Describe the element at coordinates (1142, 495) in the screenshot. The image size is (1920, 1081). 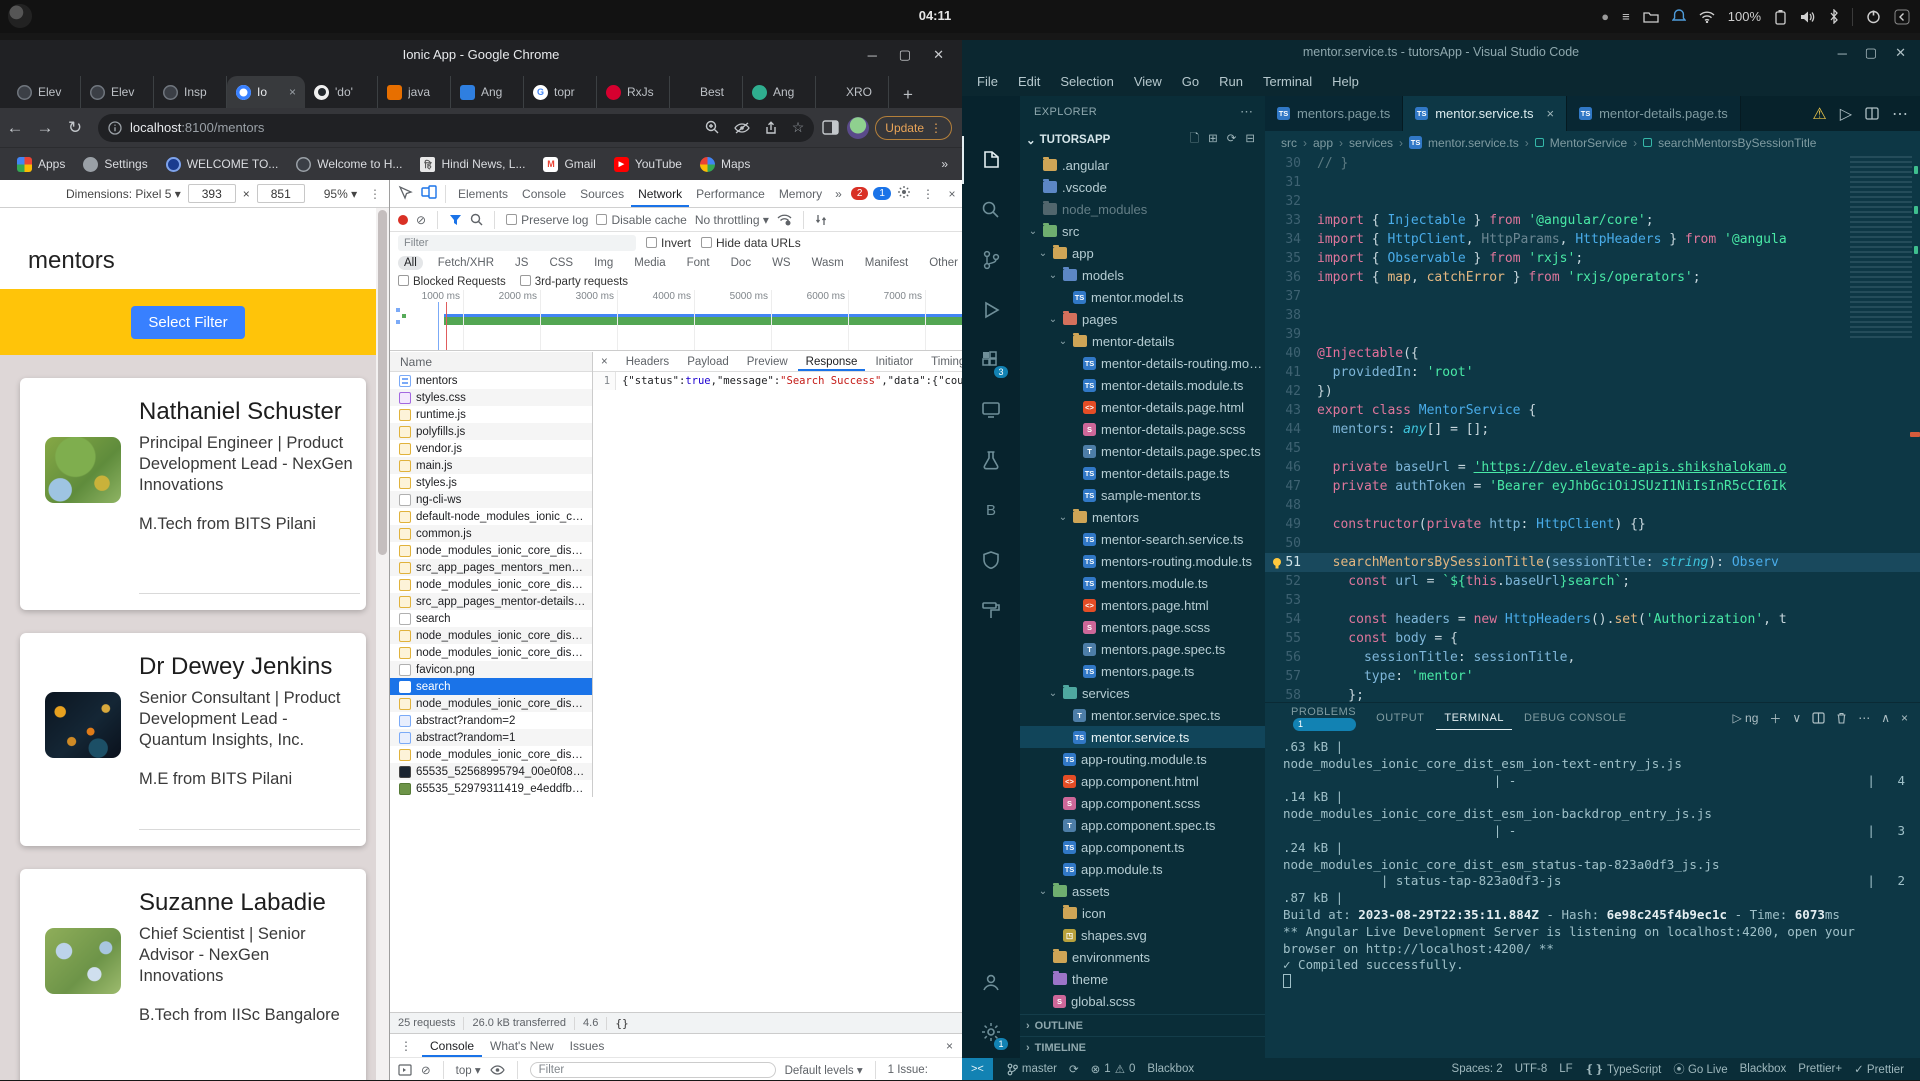
I see `tree-item-sample-mentor-ts: TS sample-mentor.ts` at that location.